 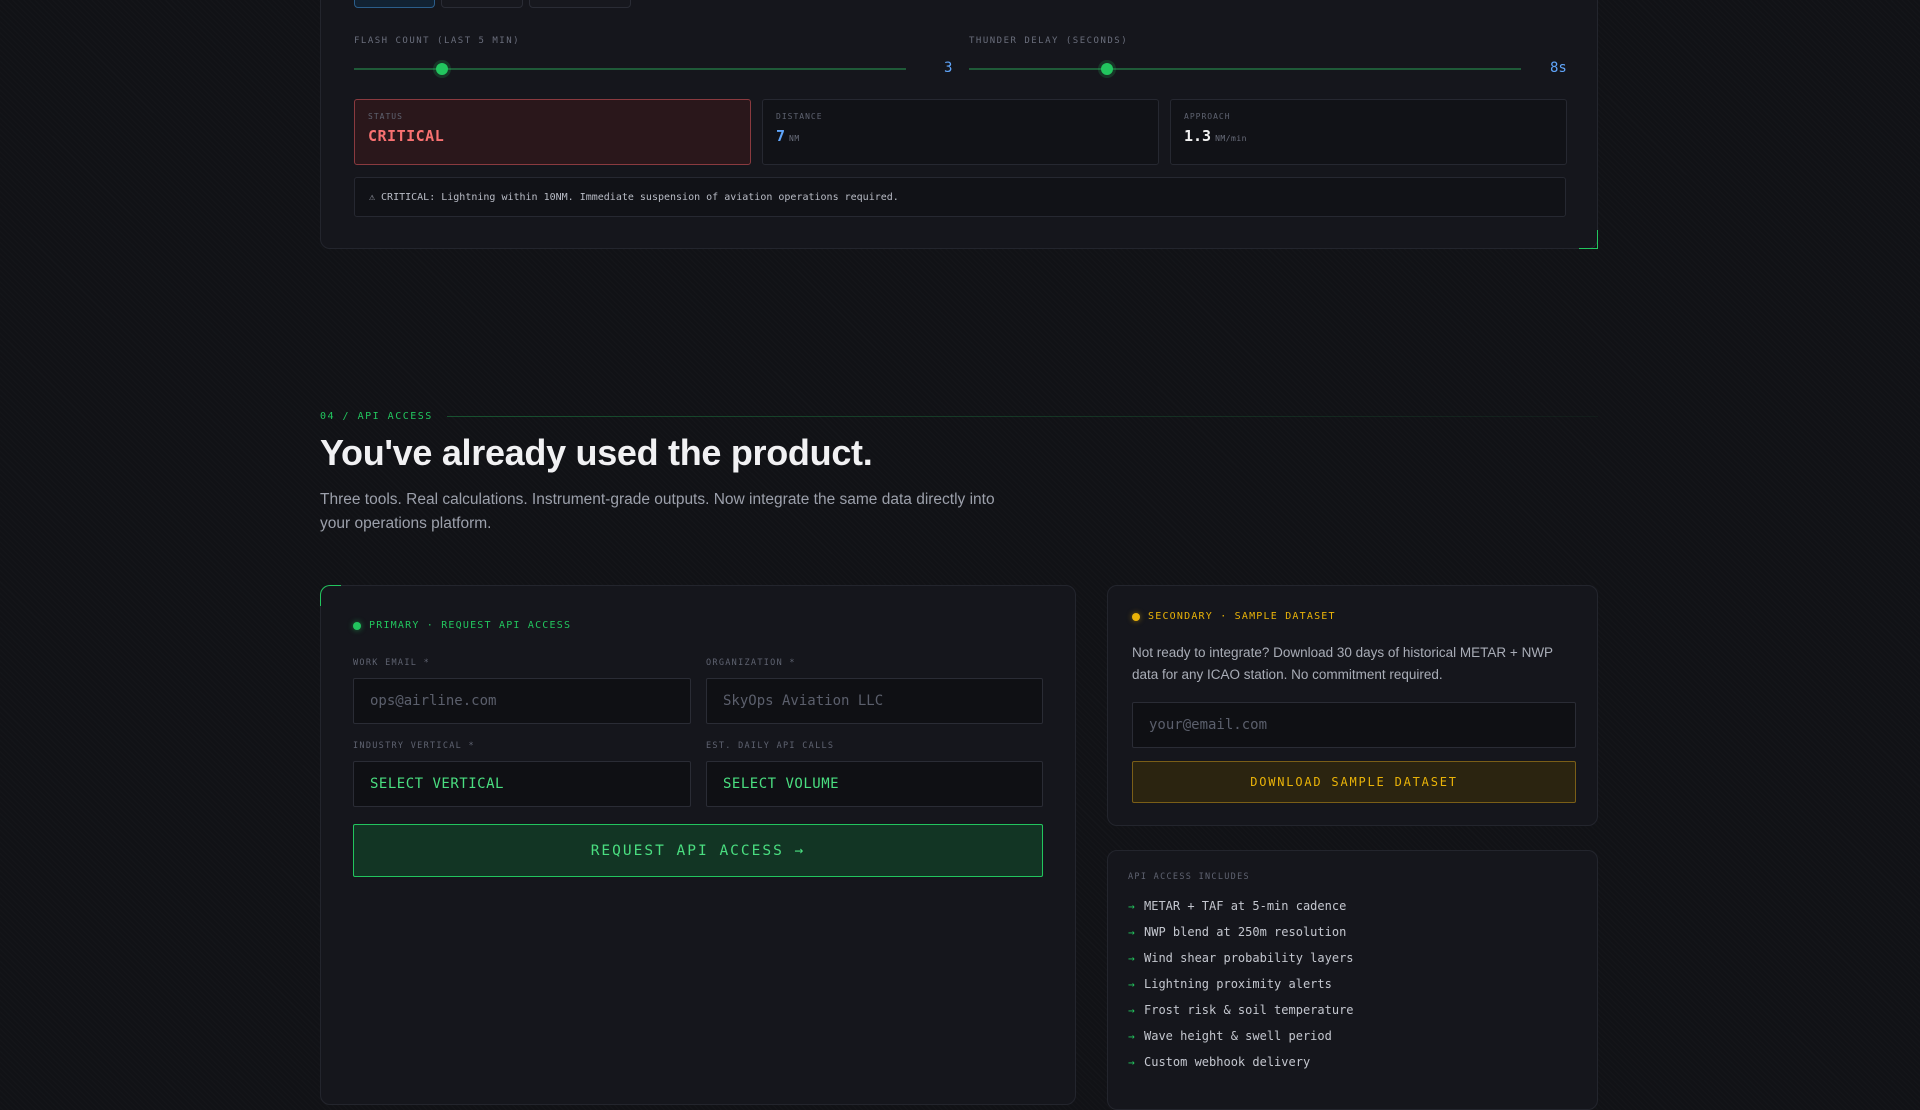 What do you see at coordinates (960, 136) in the screenshot?
I see `distance-readout: 7 NM` at bounding box center [960, 136].